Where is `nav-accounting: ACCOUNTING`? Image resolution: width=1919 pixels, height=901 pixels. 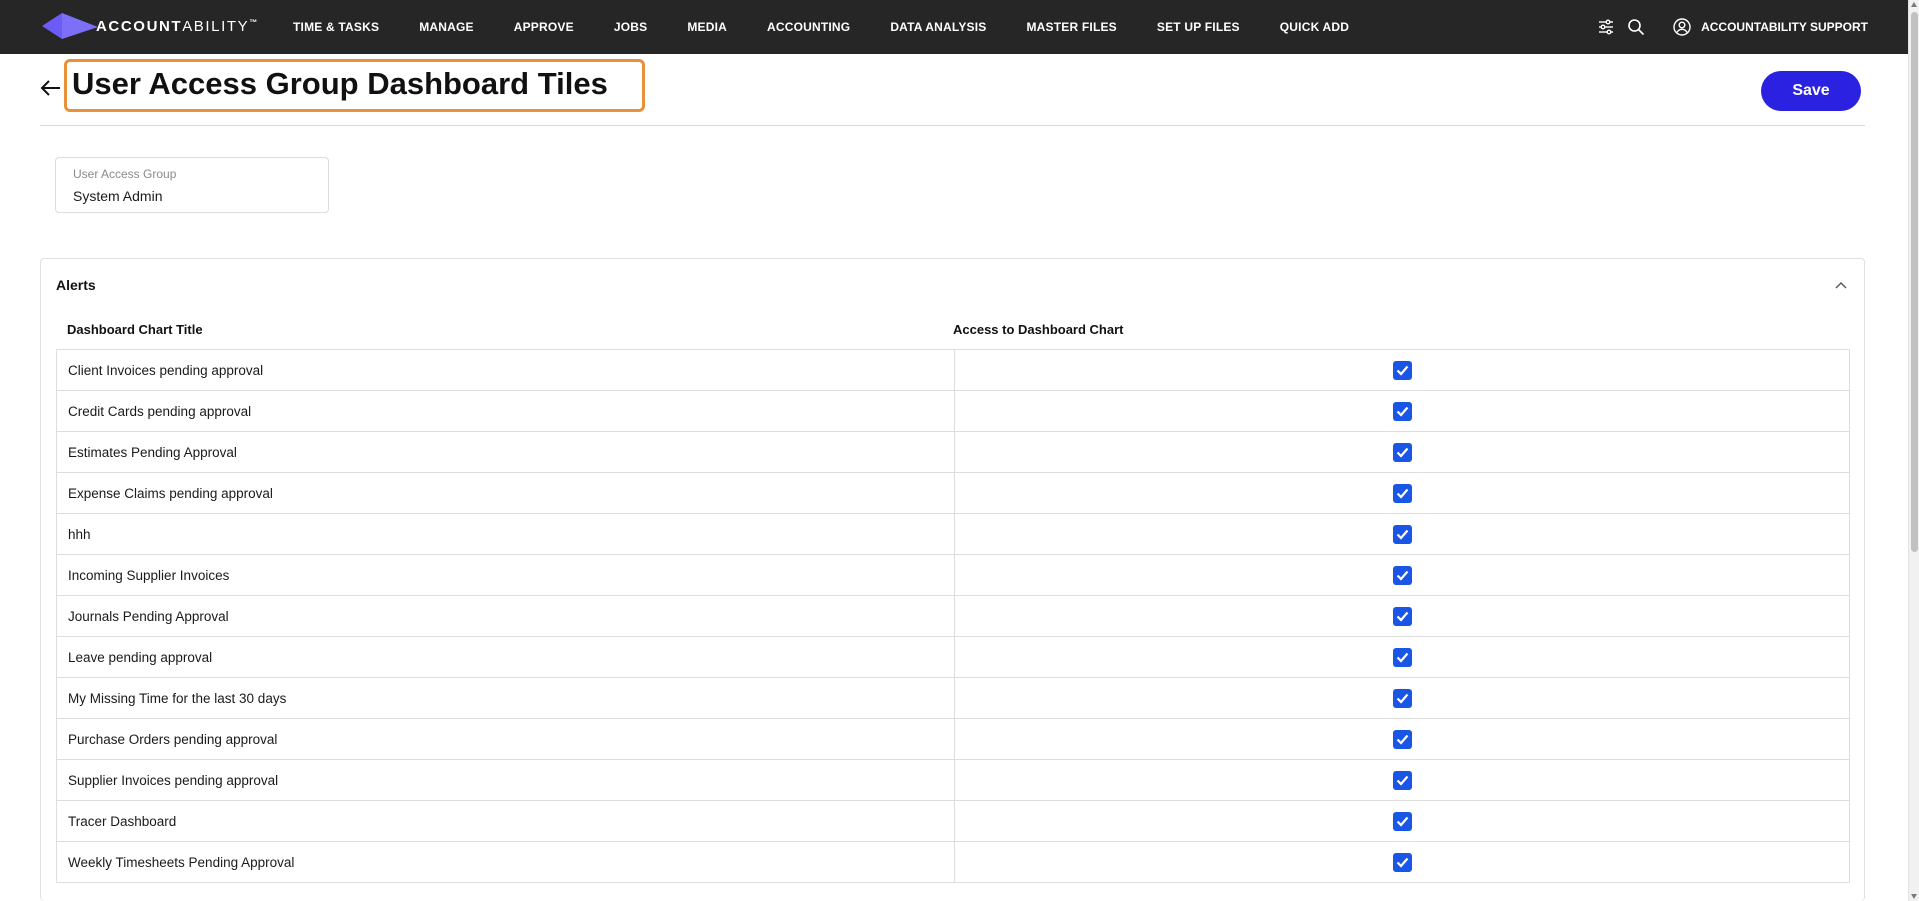 nav-accounting: ACCOUNTING is located at coordinates (808, 27).